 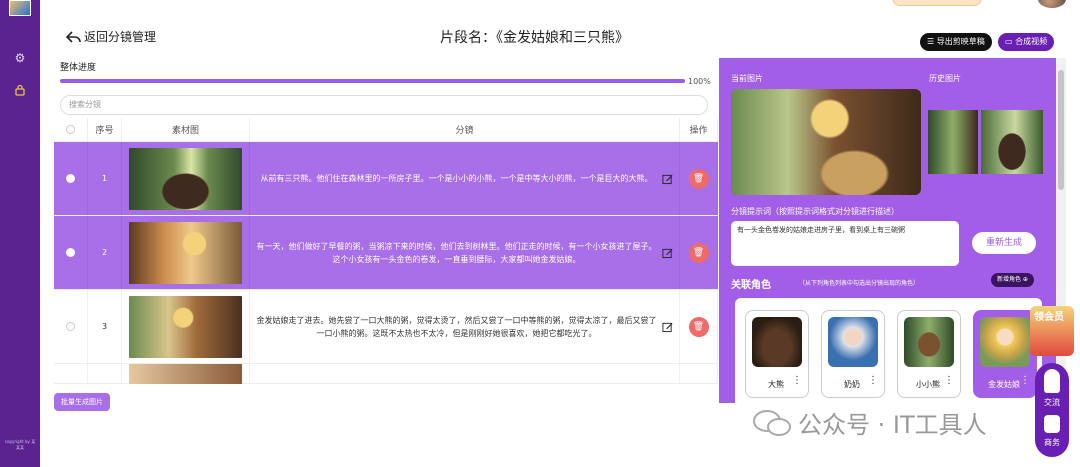 What do you see at coordinates (105, 178) in the screenshot?
I see `row-index: 1` at bounding box center [105, 178].